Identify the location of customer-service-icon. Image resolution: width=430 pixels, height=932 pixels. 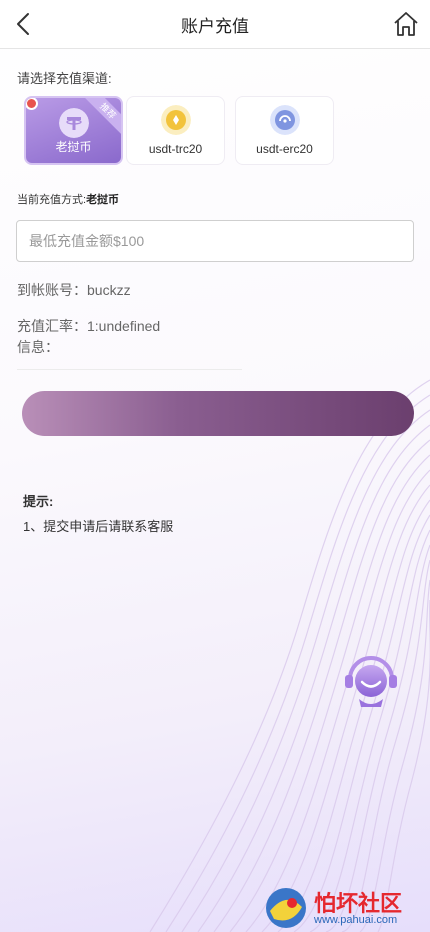
(371, 680).